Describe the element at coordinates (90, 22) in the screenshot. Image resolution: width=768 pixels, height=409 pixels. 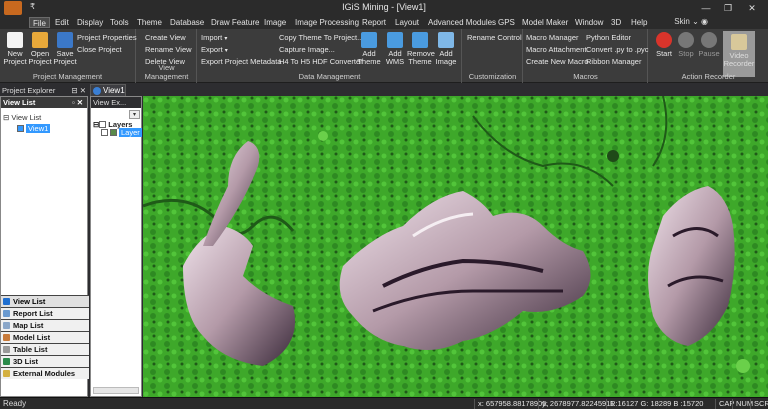
I see `menu-display: Display` at that location.